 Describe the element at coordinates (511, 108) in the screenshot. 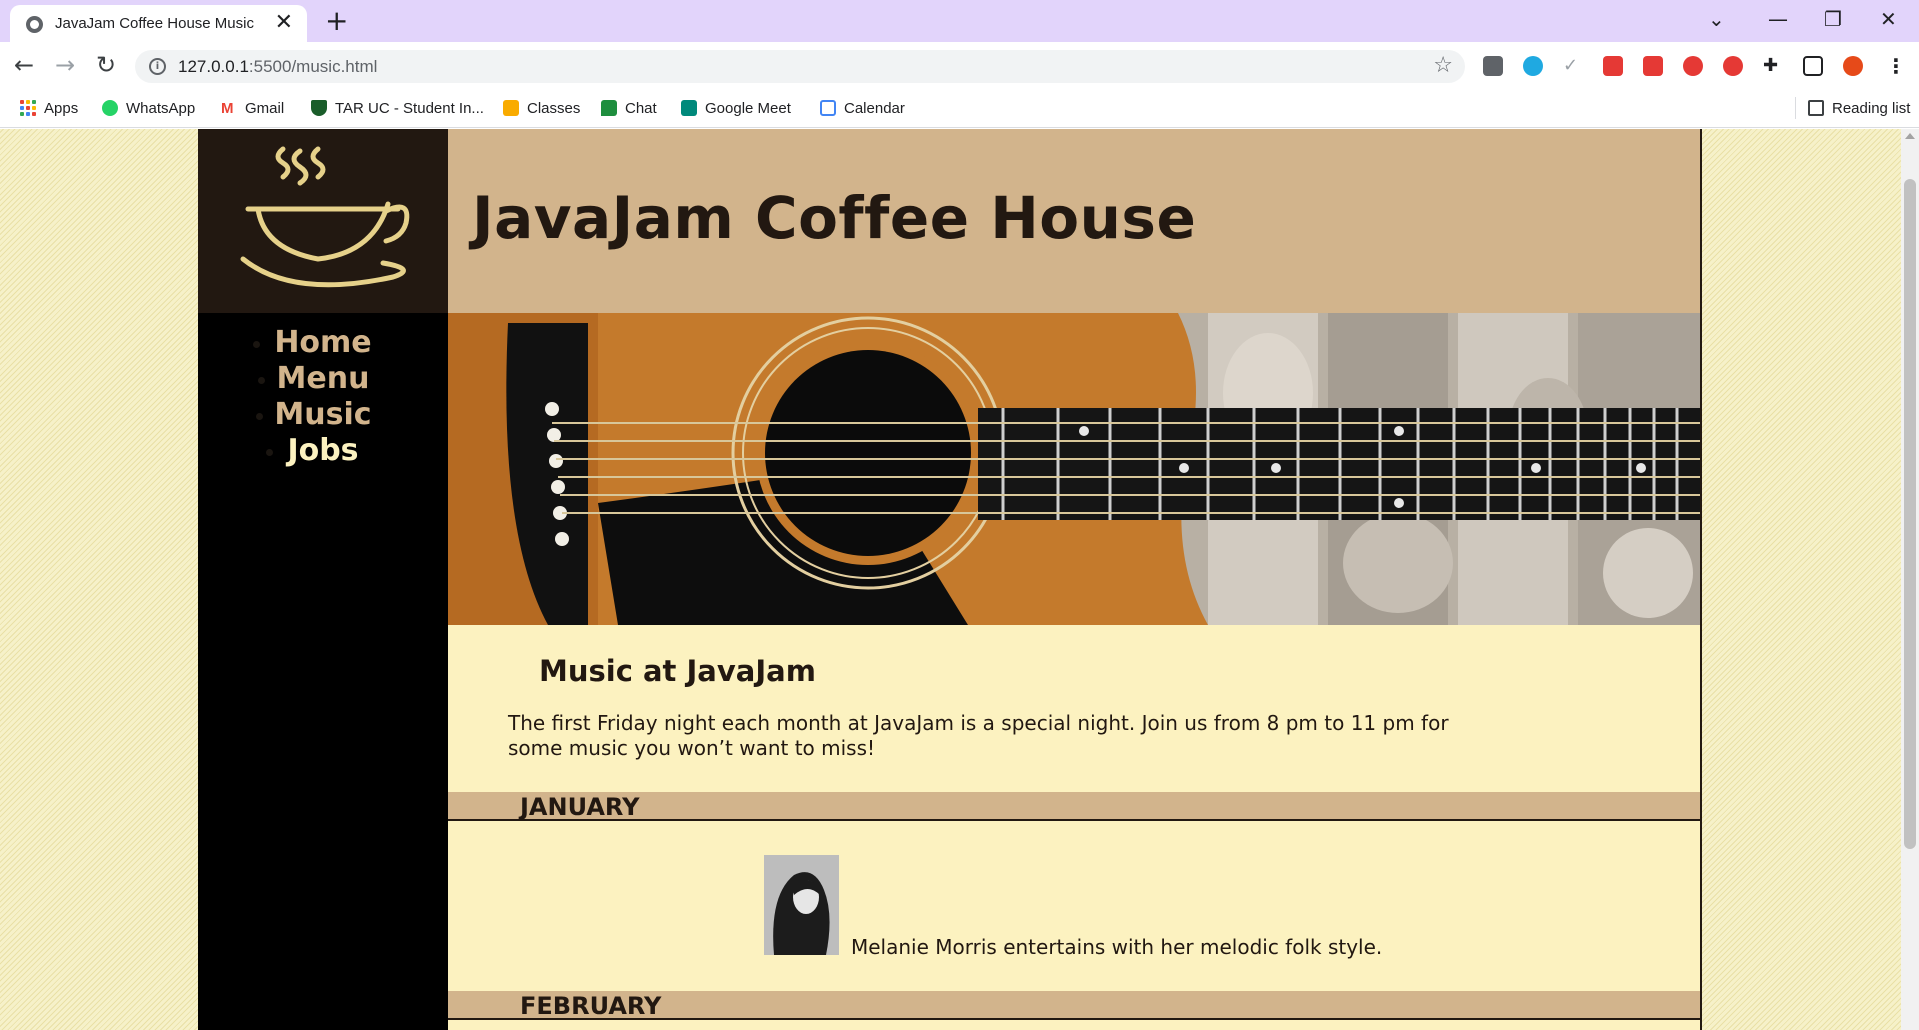

I see `classroom-icon` at that location.